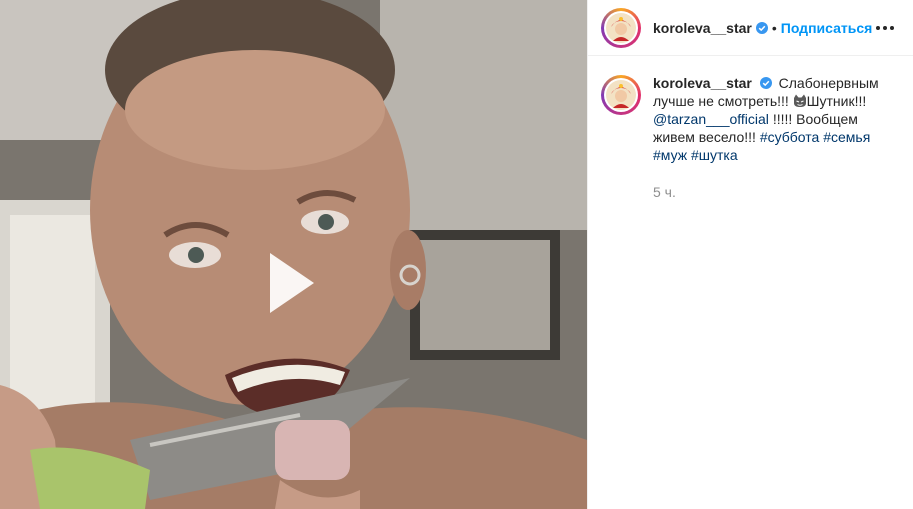 This screenshot has width=913, height=509. I want to click on play-icon, so click(292, 283).